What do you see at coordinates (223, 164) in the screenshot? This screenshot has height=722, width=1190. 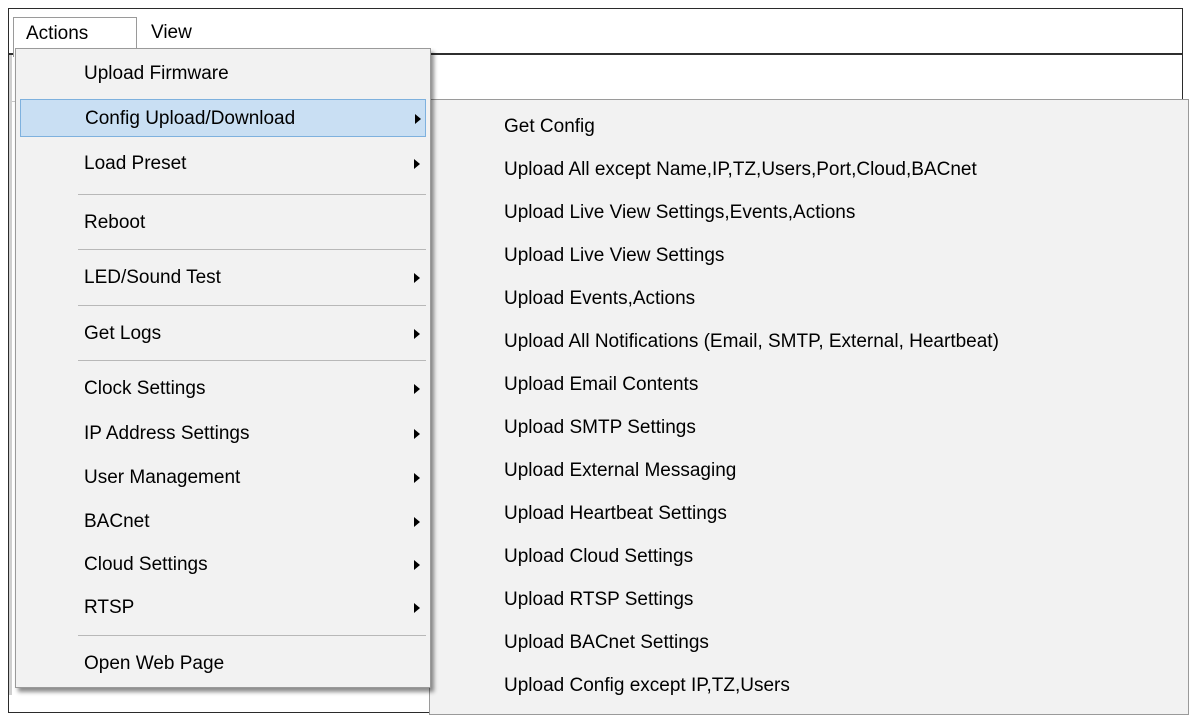 I see `menu-item-load-preset: Load Preset` at bounding box center [223, 164].